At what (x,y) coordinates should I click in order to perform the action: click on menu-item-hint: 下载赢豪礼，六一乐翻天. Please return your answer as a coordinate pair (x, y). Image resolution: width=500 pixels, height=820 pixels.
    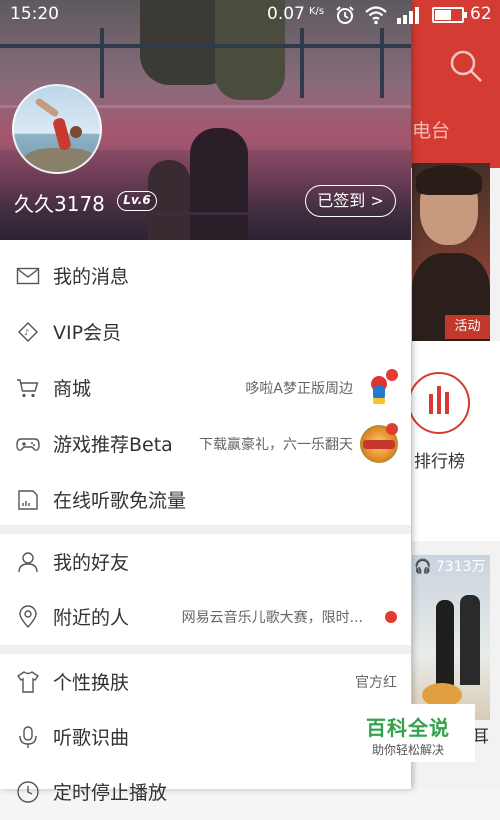
    Looking at the image, I should click on (276, 445).